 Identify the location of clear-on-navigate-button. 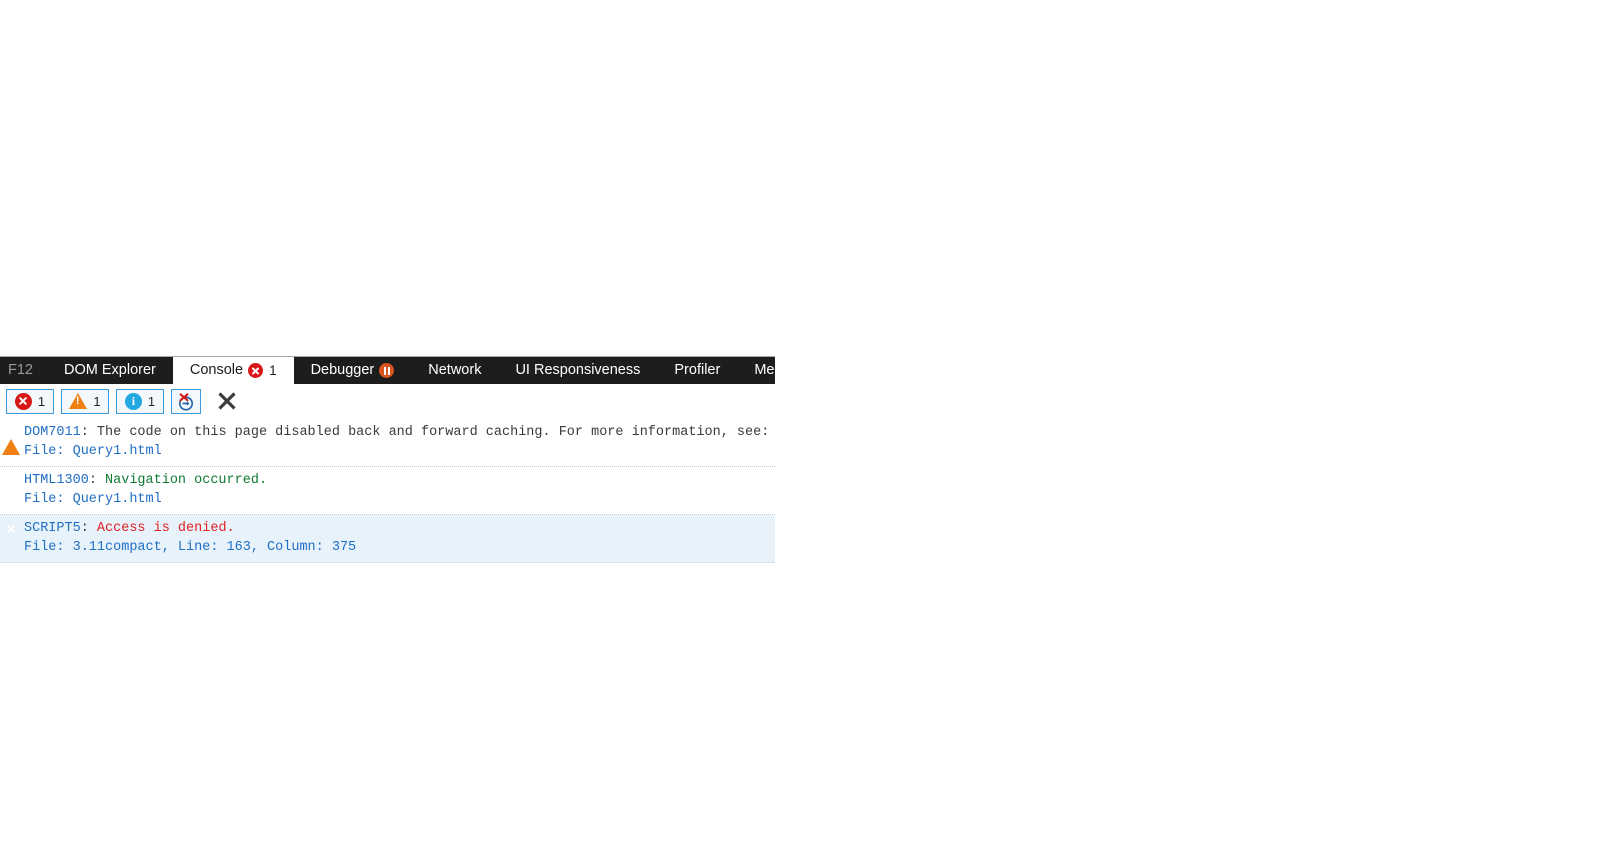
(186, 401).